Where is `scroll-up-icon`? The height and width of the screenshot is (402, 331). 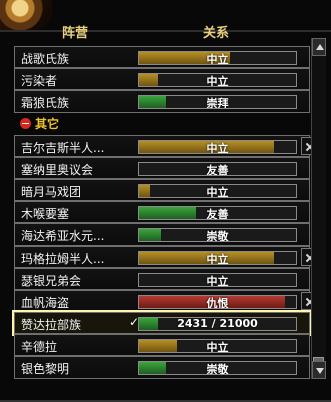 scroll-up-icon is located at coordinates (319, 47).